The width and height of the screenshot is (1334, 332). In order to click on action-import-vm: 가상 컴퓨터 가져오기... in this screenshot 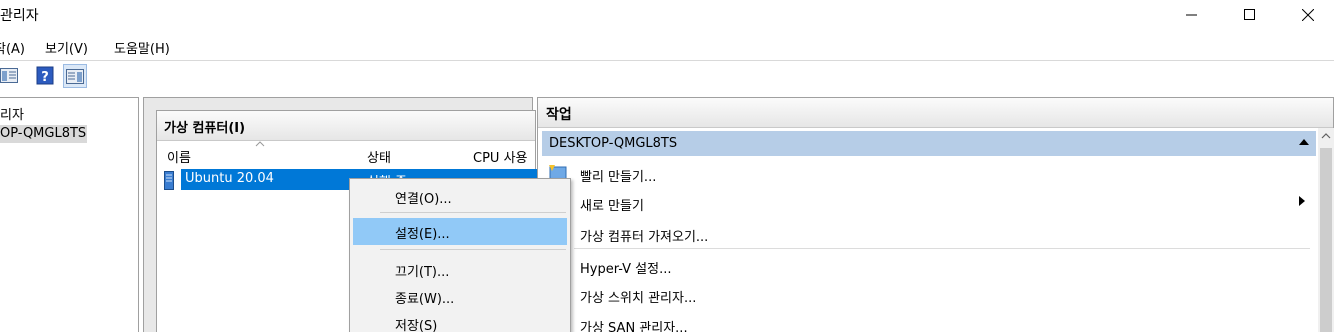, I will do `click(644, 235)`.